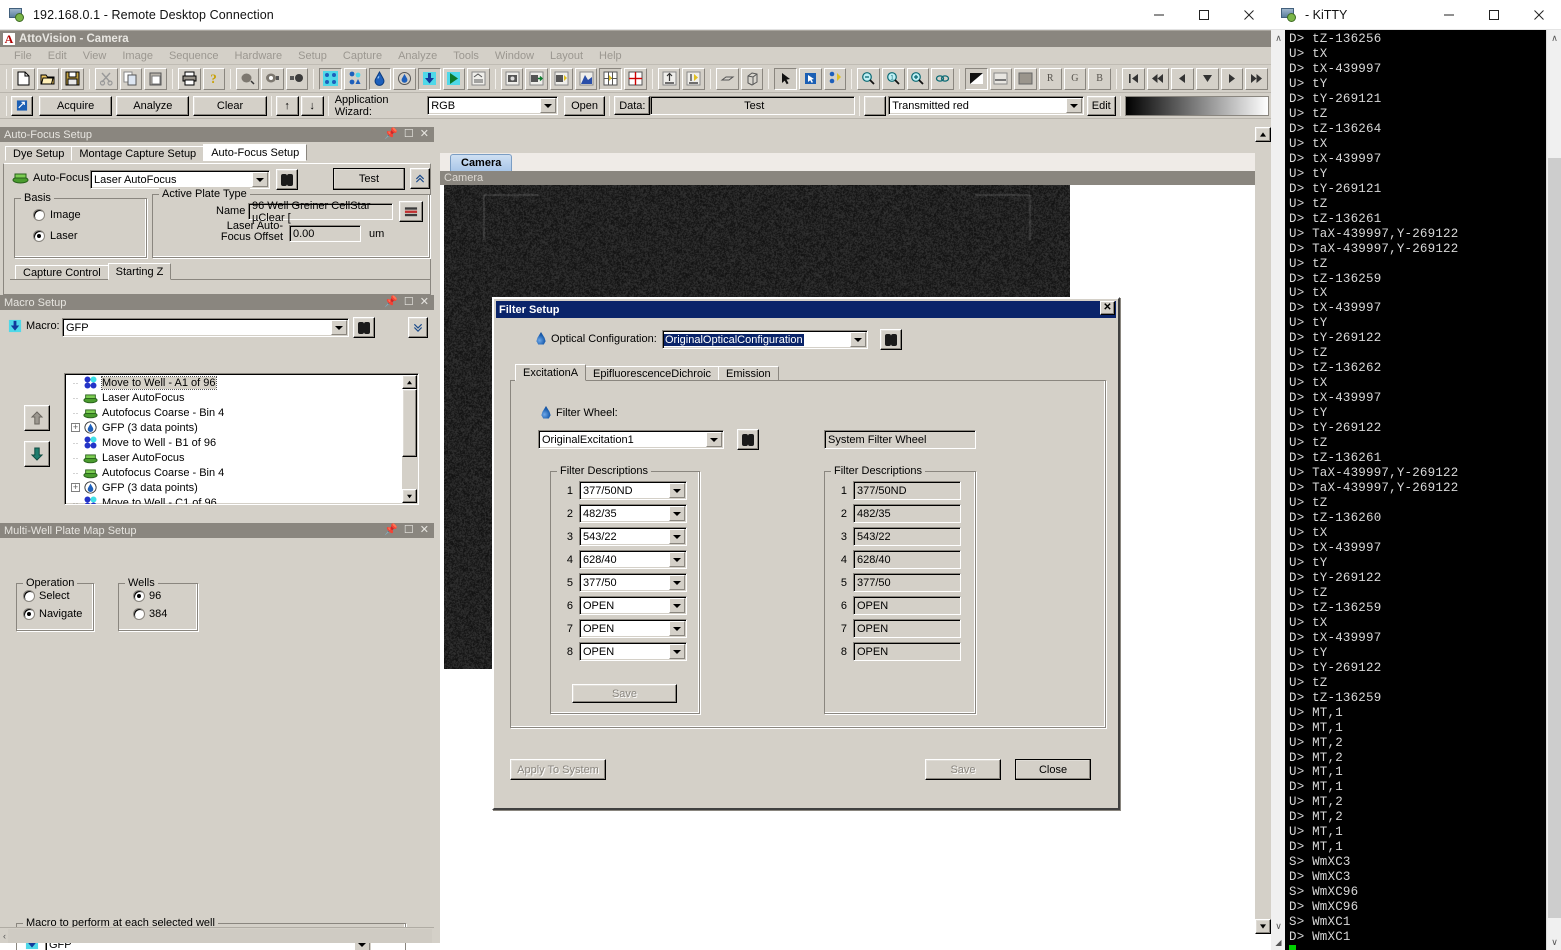 This screenshot has height=950, width=1561. What do you see at coordinates (633, 490) in the screenshot?
I see `filter-combo-1: 377/50ND` at bounding box center [633, 490].